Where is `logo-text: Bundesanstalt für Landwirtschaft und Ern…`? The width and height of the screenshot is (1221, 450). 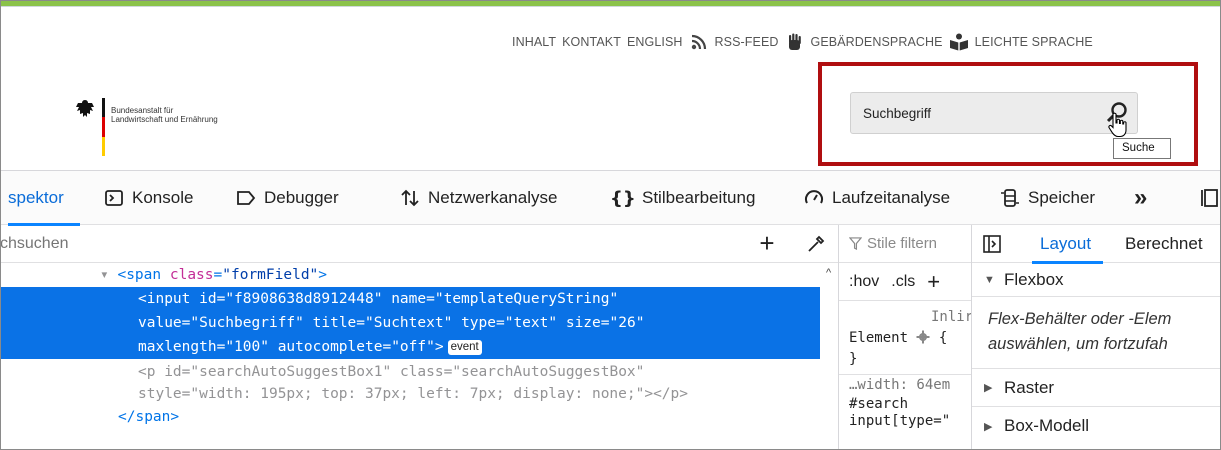
logo-text: Bundesanstalt für Landwirtschaft und Ern… is located at coordinates (164, 115).